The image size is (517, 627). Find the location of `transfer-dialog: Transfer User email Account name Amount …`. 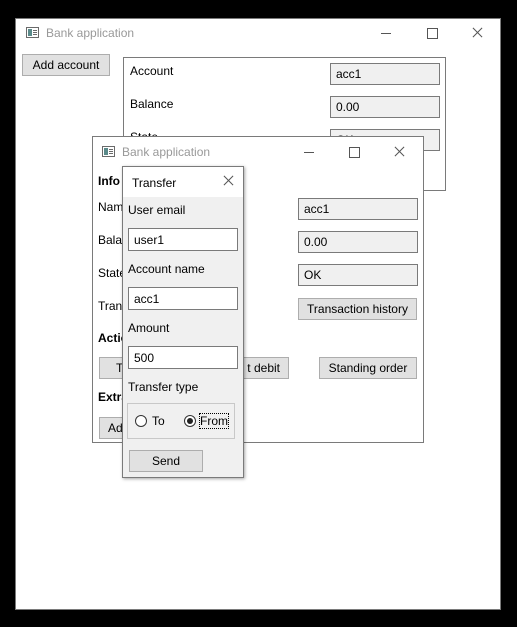

transfer-dialog: Transfer User email Account name Amount … is located at coordinates (183, 322).